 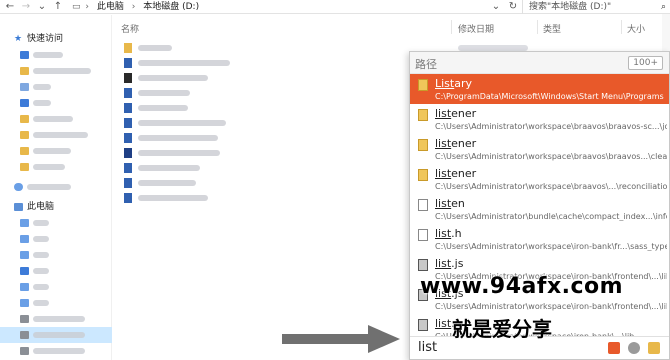 What do you see at coordinates (18, 187) in the screenshot?
I see `cloud-icon` at bounding box center [18, 187].